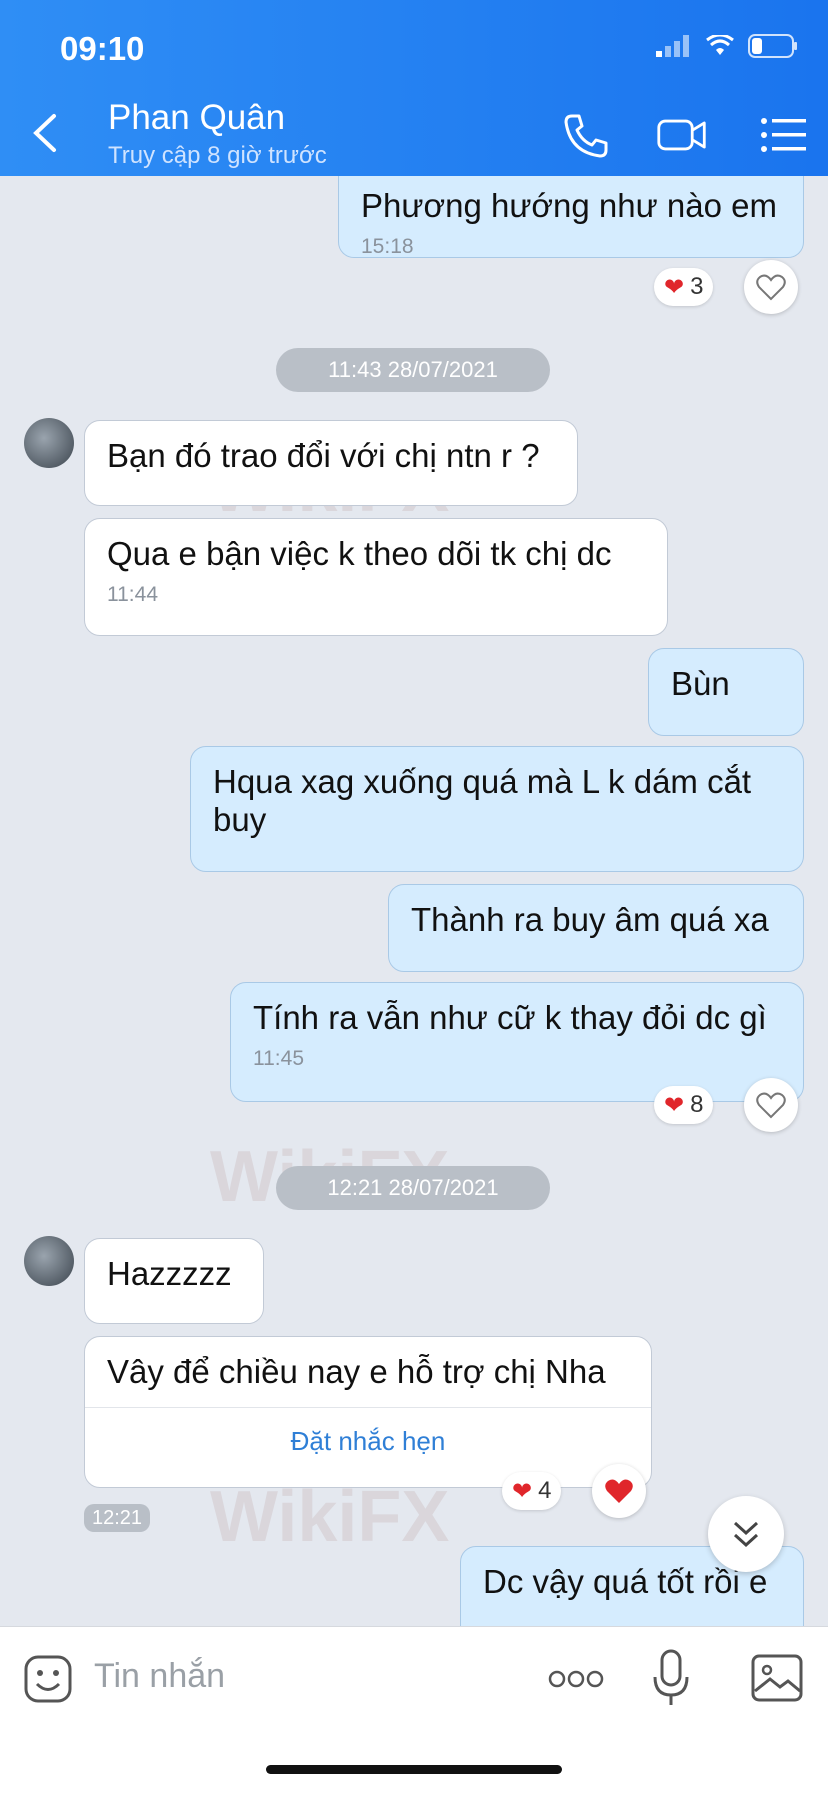 The image size is (828, 1793). Describe the element at coordinates (169, 1273) in the screenshot. I see `message-text: Hazzzzz` at that location.